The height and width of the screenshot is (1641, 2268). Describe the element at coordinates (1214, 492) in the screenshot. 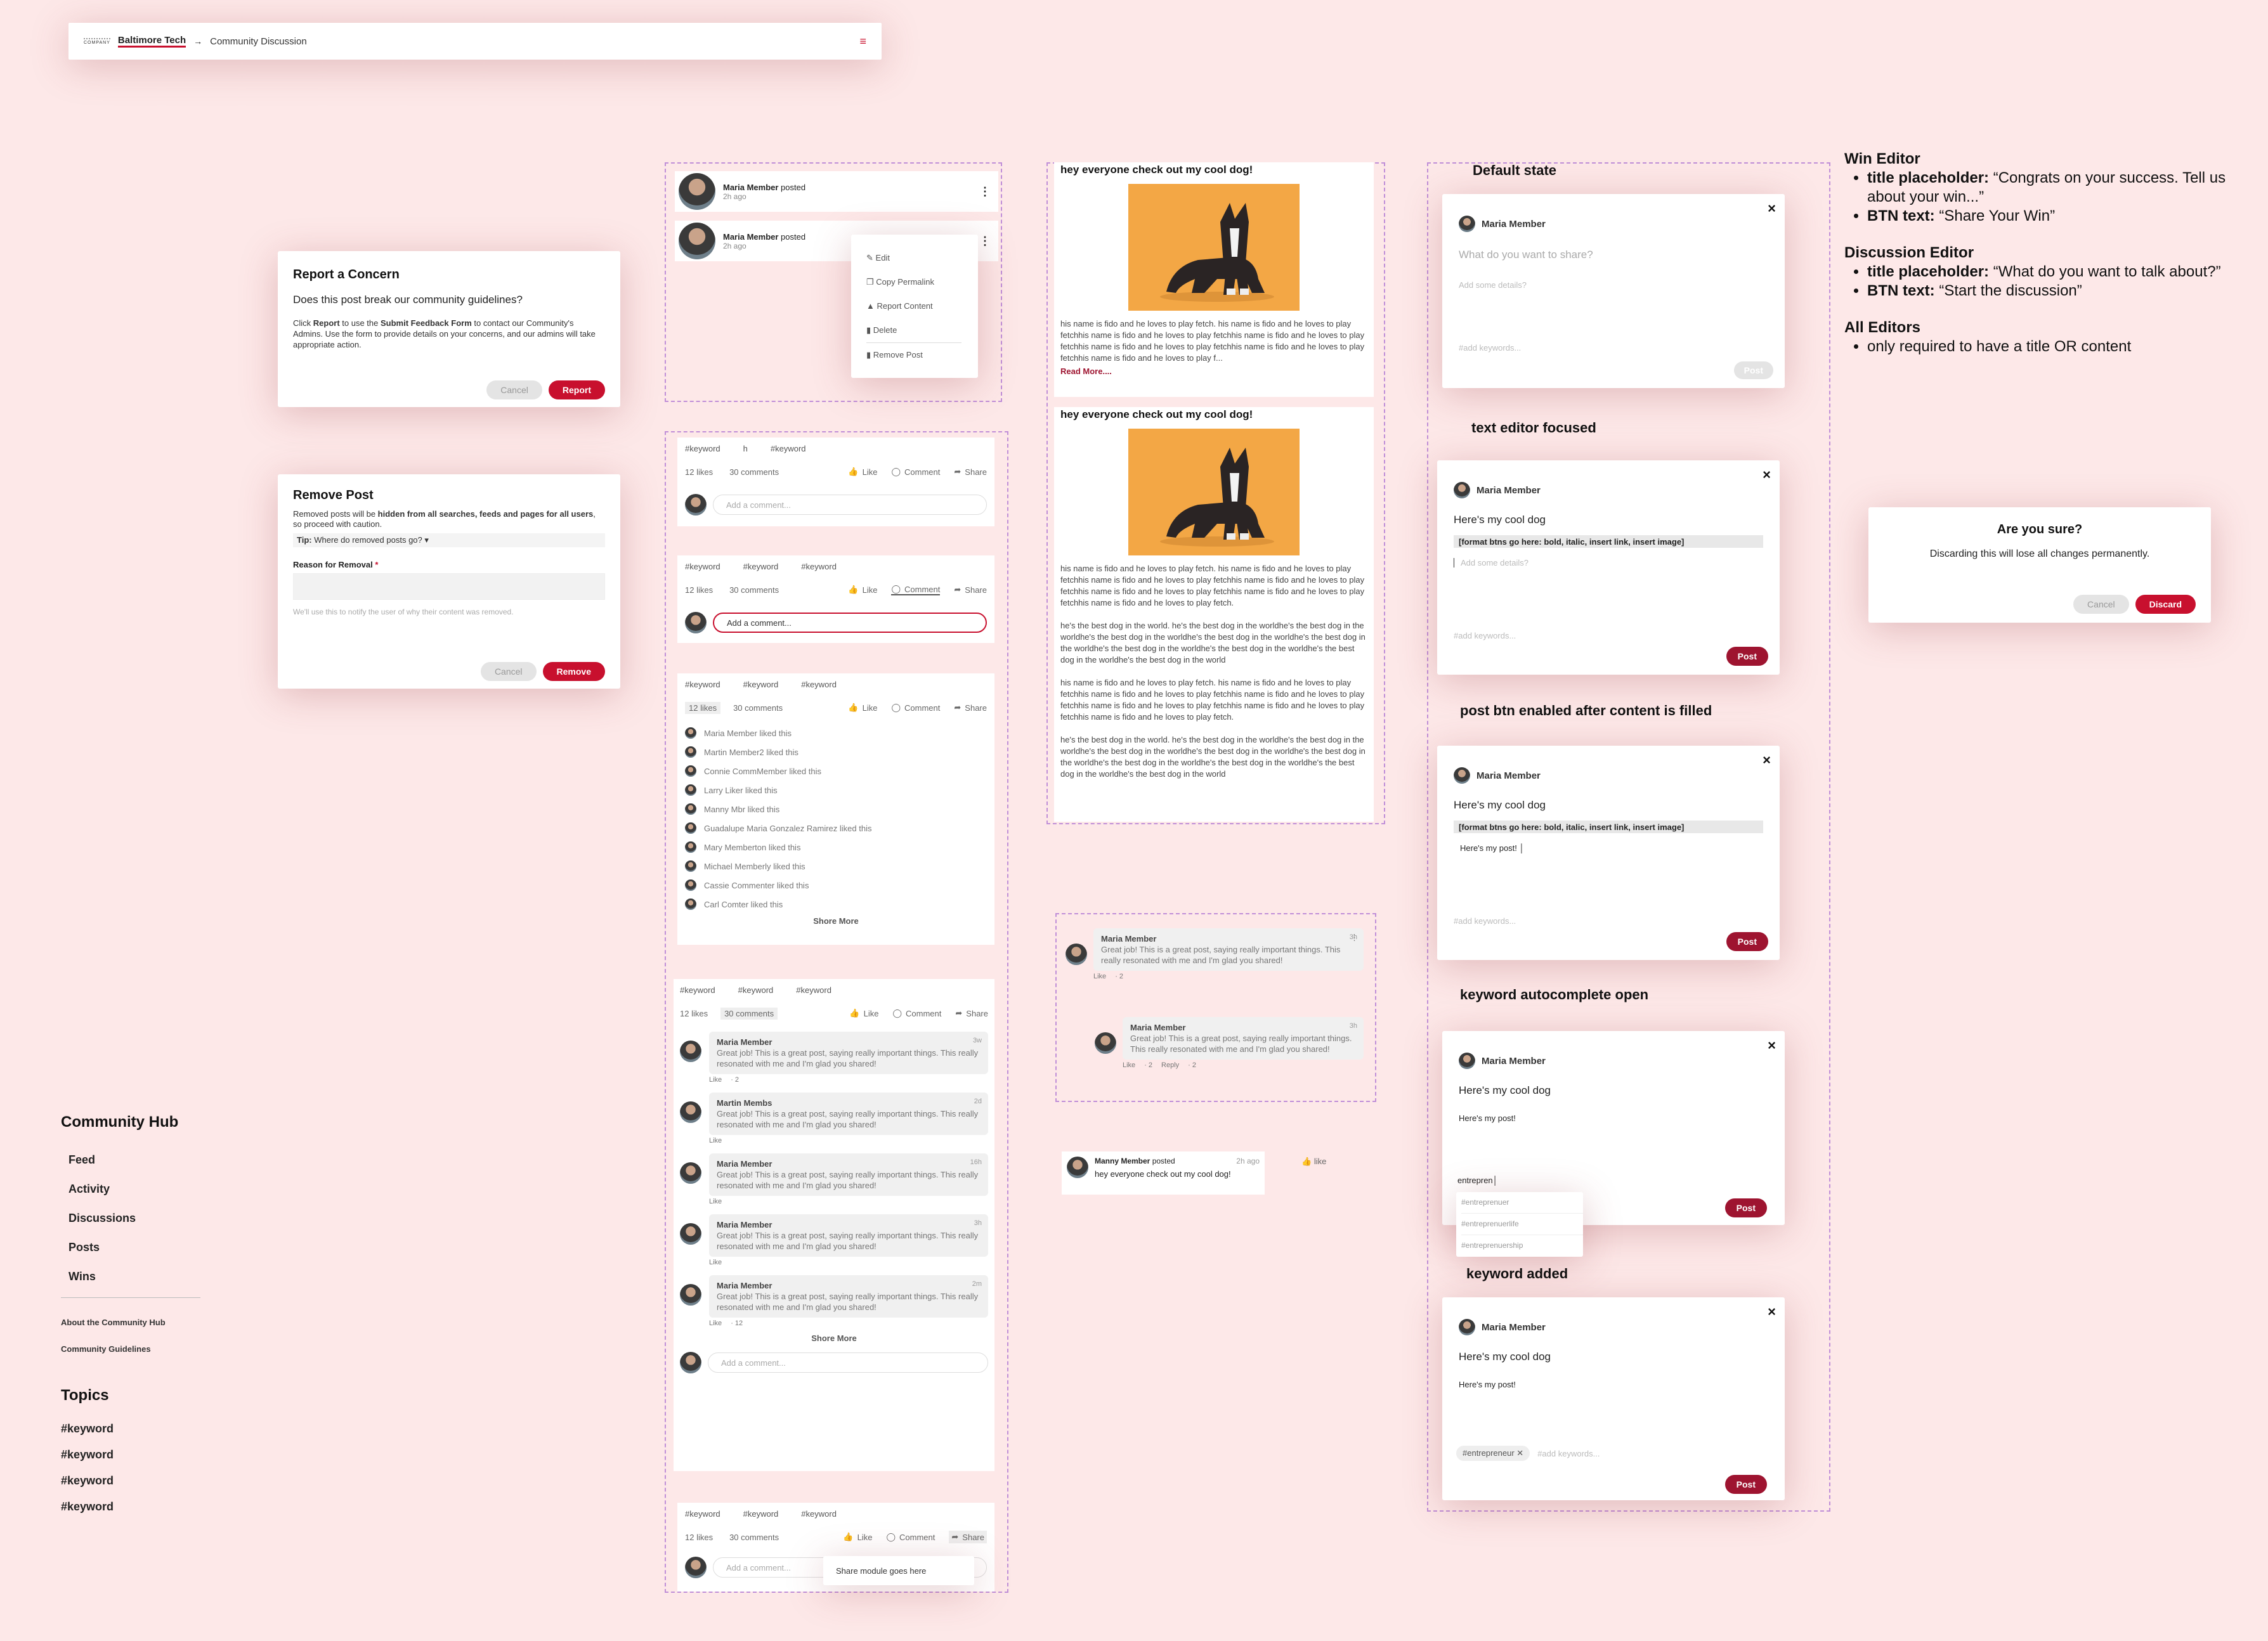

I see `dog-image` at that location.